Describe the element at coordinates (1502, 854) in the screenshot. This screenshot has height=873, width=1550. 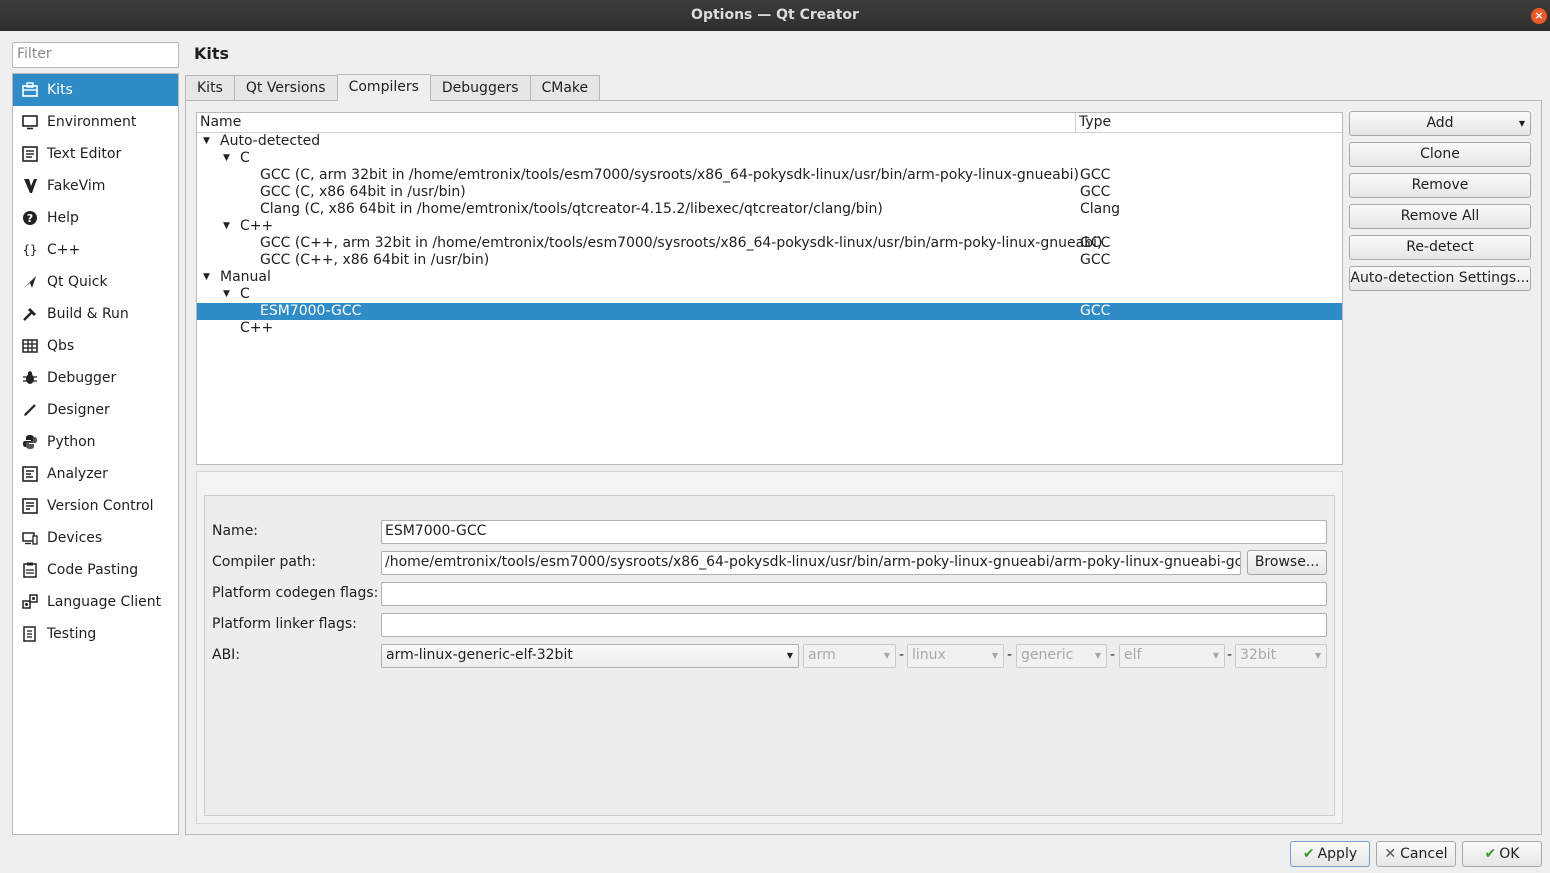
I see `ok-button: ✔ OK` at that location.